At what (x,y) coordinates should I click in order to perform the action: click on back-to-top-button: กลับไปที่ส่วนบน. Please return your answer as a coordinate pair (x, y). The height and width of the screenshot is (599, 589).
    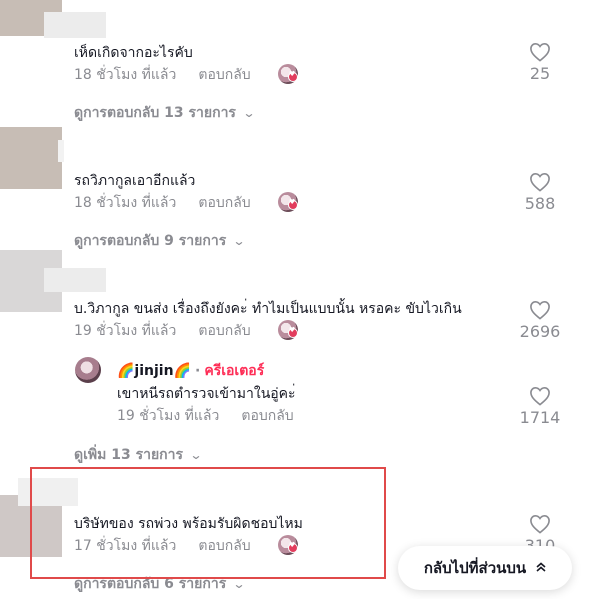
    Looking at the image, I should click on (485, 568).